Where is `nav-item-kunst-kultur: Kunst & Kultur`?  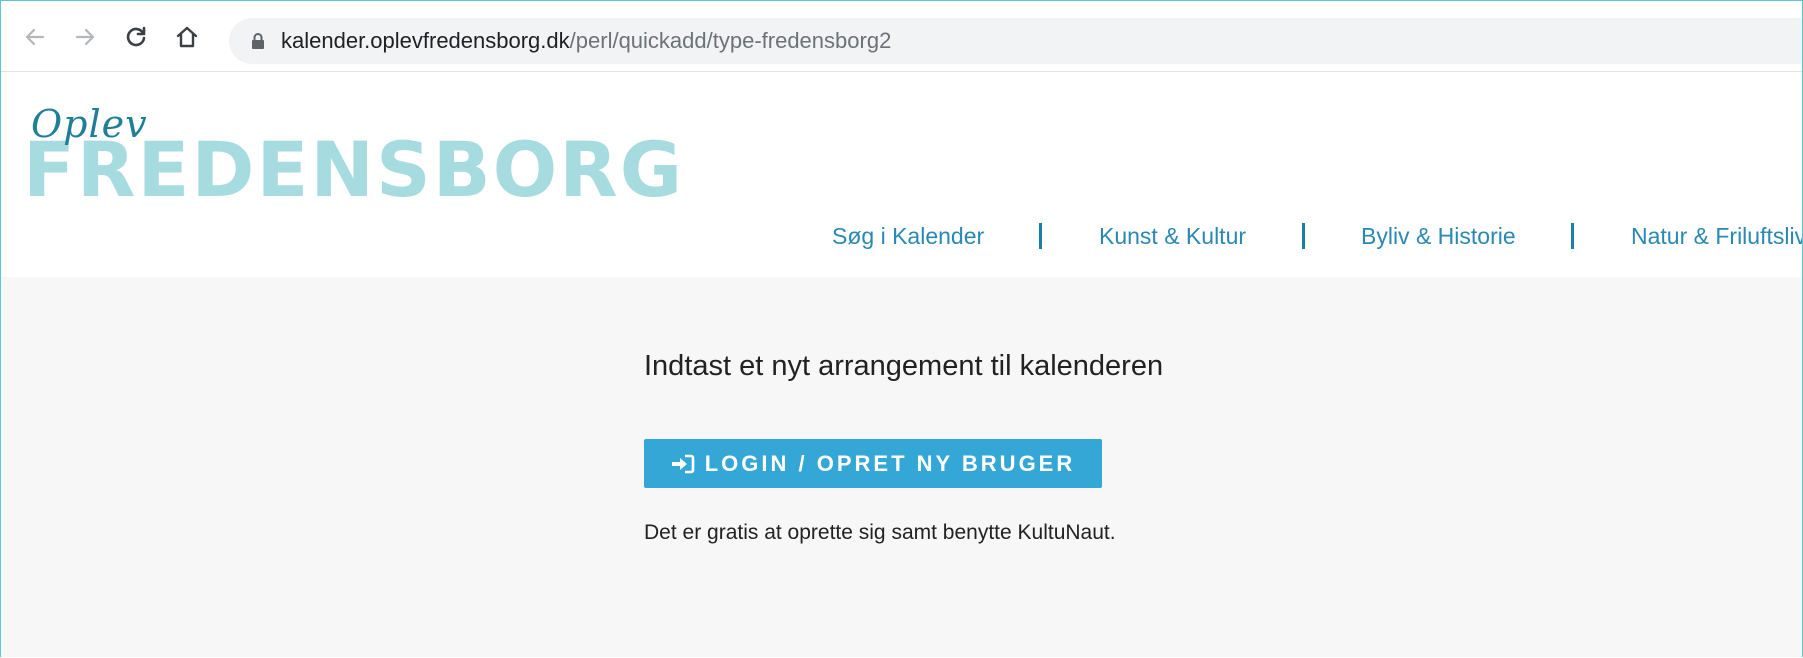 nav-item-kunst-kultur: Kunst & Kultur is located at coordinates (1172, 236).